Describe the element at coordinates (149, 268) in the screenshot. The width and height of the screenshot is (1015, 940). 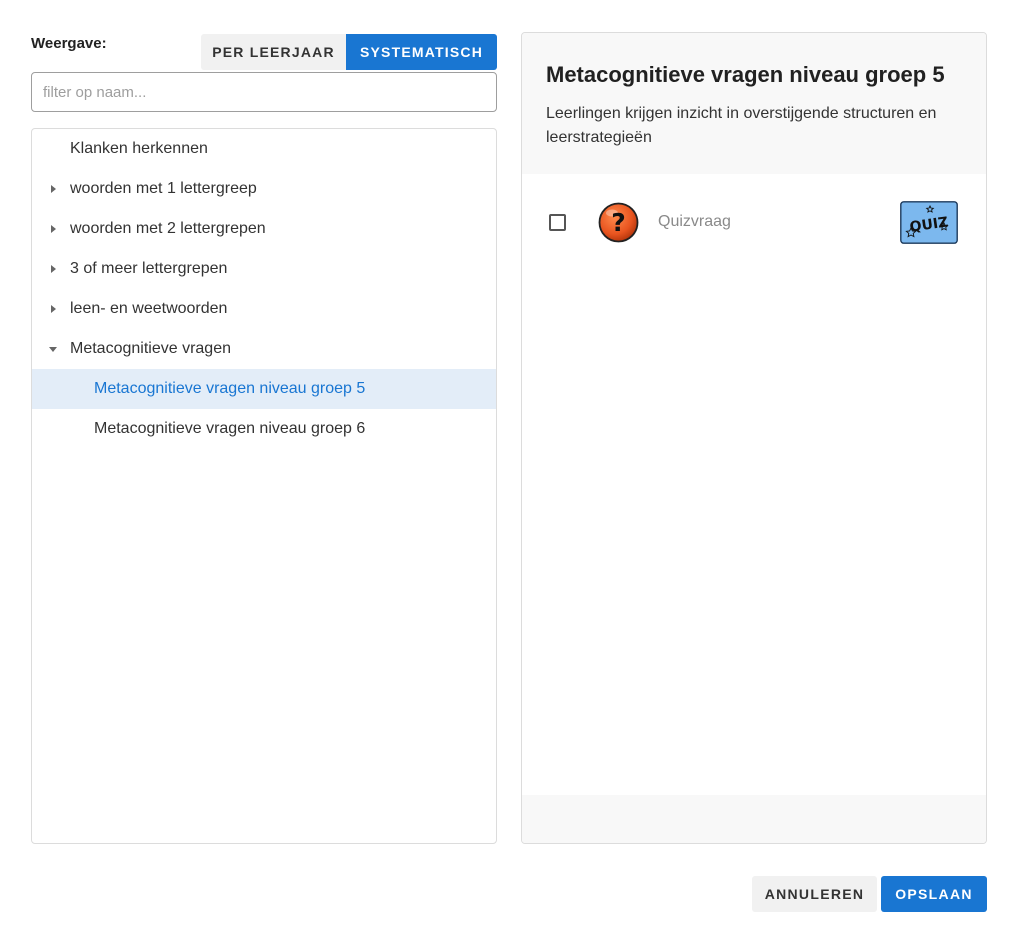
I see `tree-item-label: 3 of meer lettergrepen` at that location.